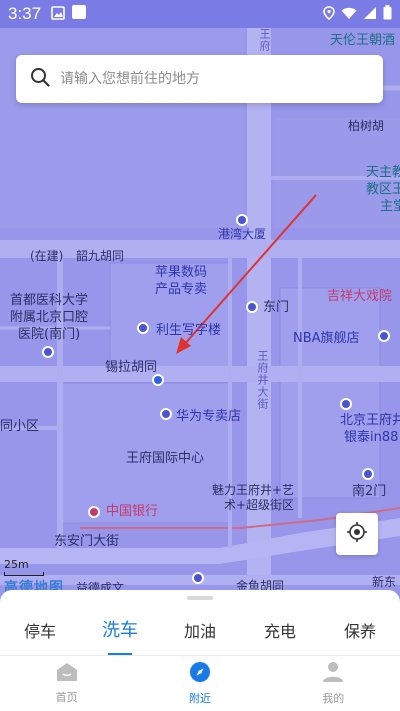 The image size is (400, 711). What do you see at coordinates (363, 40) in the screenshot?
I see `map-label-tianlun: 天伦王朝酒` at bounding box center [363, 40].